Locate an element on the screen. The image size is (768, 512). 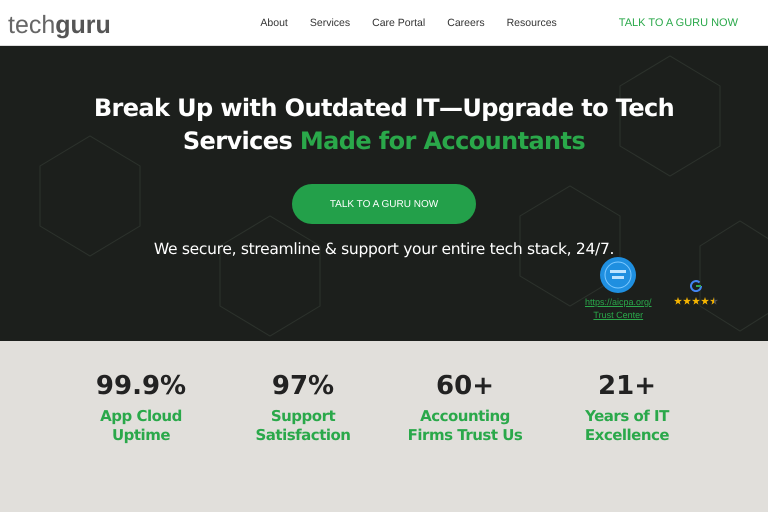
nav-link: Care Portal is located at coordinates (399, 22).